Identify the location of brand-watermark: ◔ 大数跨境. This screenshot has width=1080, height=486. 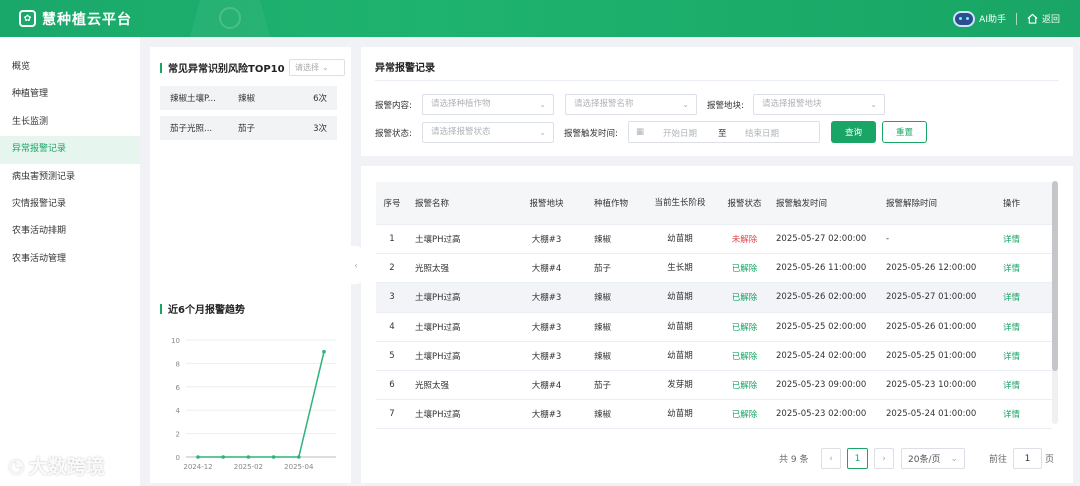
(56, 465).